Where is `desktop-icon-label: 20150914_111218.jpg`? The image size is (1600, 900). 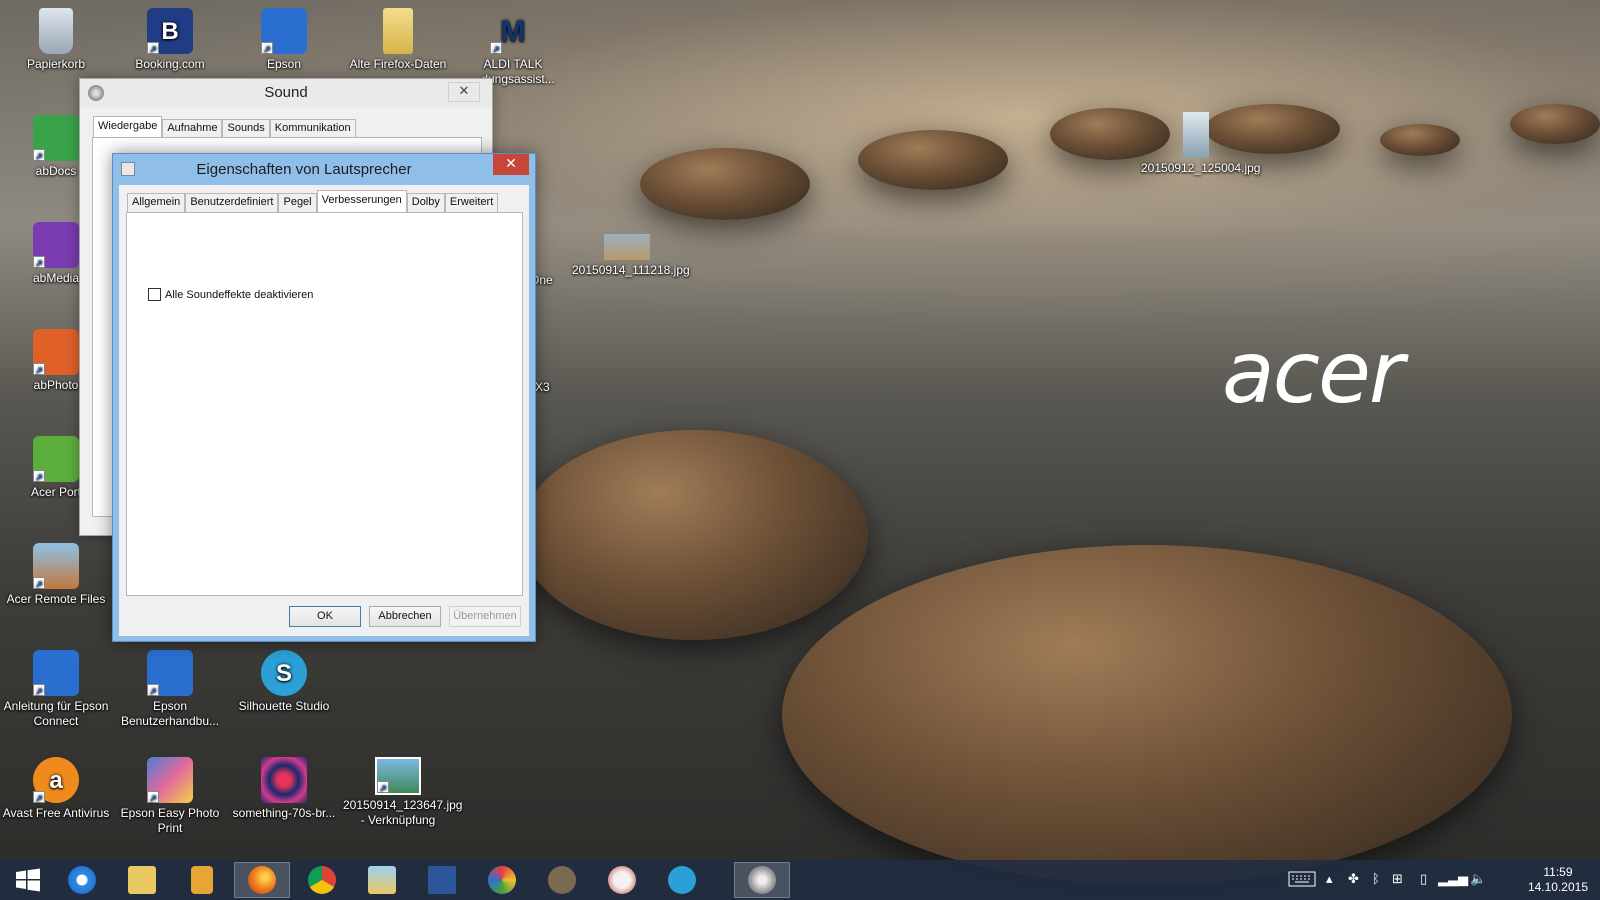 desktop-icon-label: 20150914_111218.jpg is located at coordinates (631, 270).